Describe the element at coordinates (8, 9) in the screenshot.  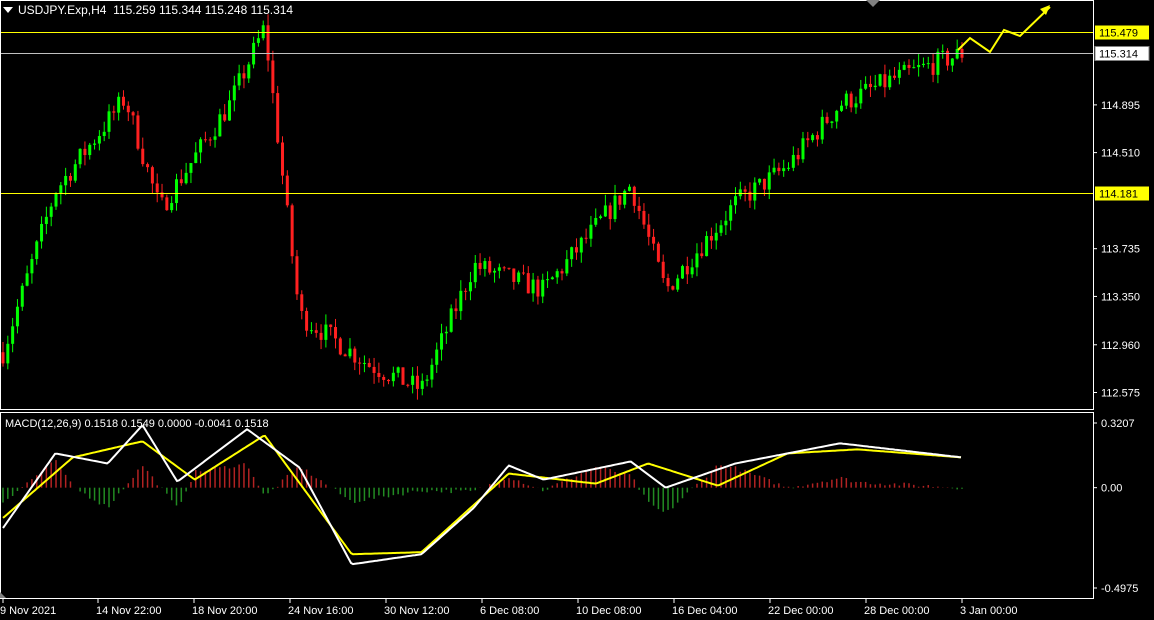
I see `chevron-down-icon` at that location.